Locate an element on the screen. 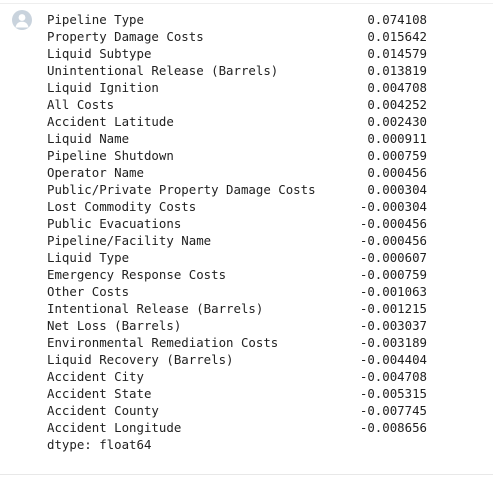  series-row: Other Costs -0.001063 is located at coordinates (237, 291).